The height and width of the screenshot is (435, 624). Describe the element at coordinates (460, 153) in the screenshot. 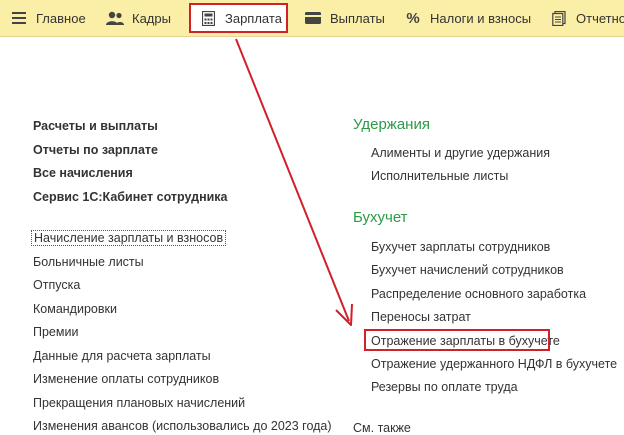

I see `link-alimony: Алименты и другие удержания` at that location.